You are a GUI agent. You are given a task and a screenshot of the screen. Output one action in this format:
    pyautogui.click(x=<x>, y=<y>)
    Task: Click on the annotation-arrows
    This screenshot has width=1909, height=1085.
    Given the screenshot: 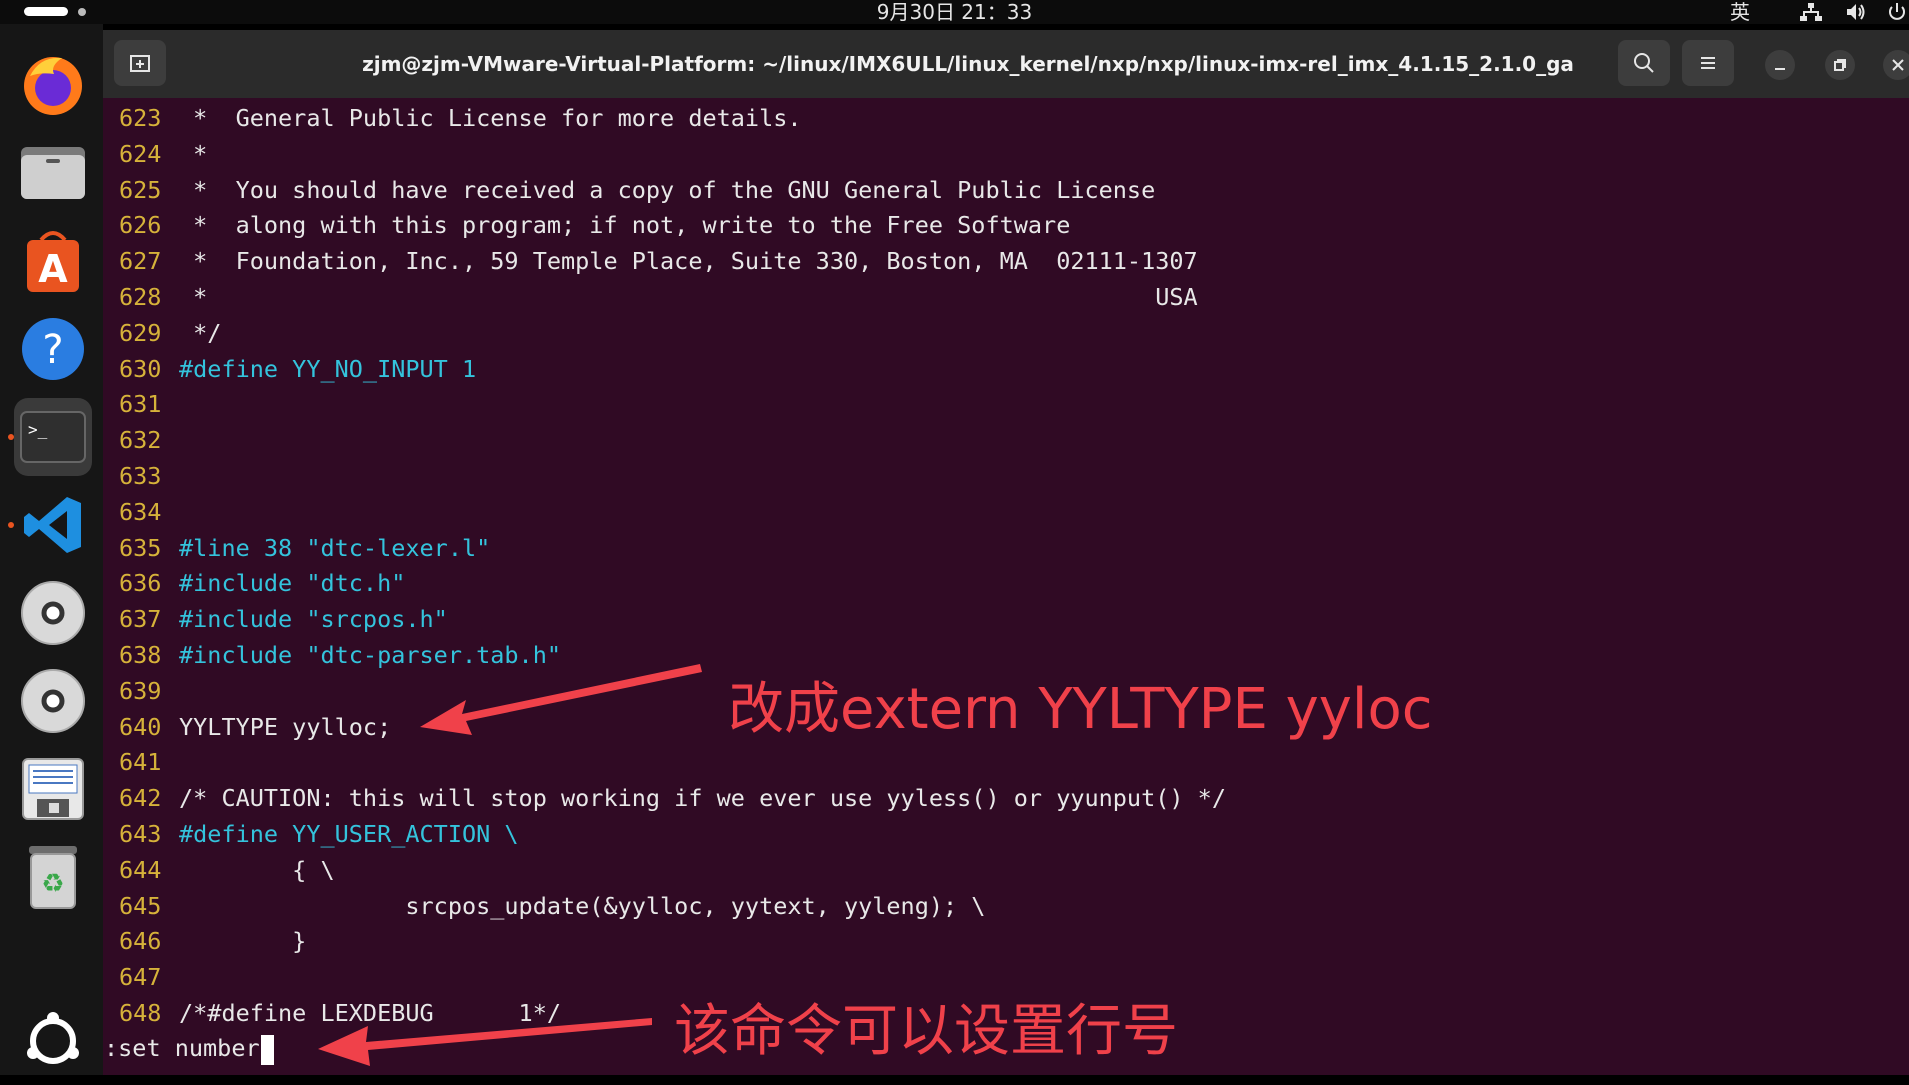 What is the action you would take?
    pyautogui.click(x=510, y=865)
    